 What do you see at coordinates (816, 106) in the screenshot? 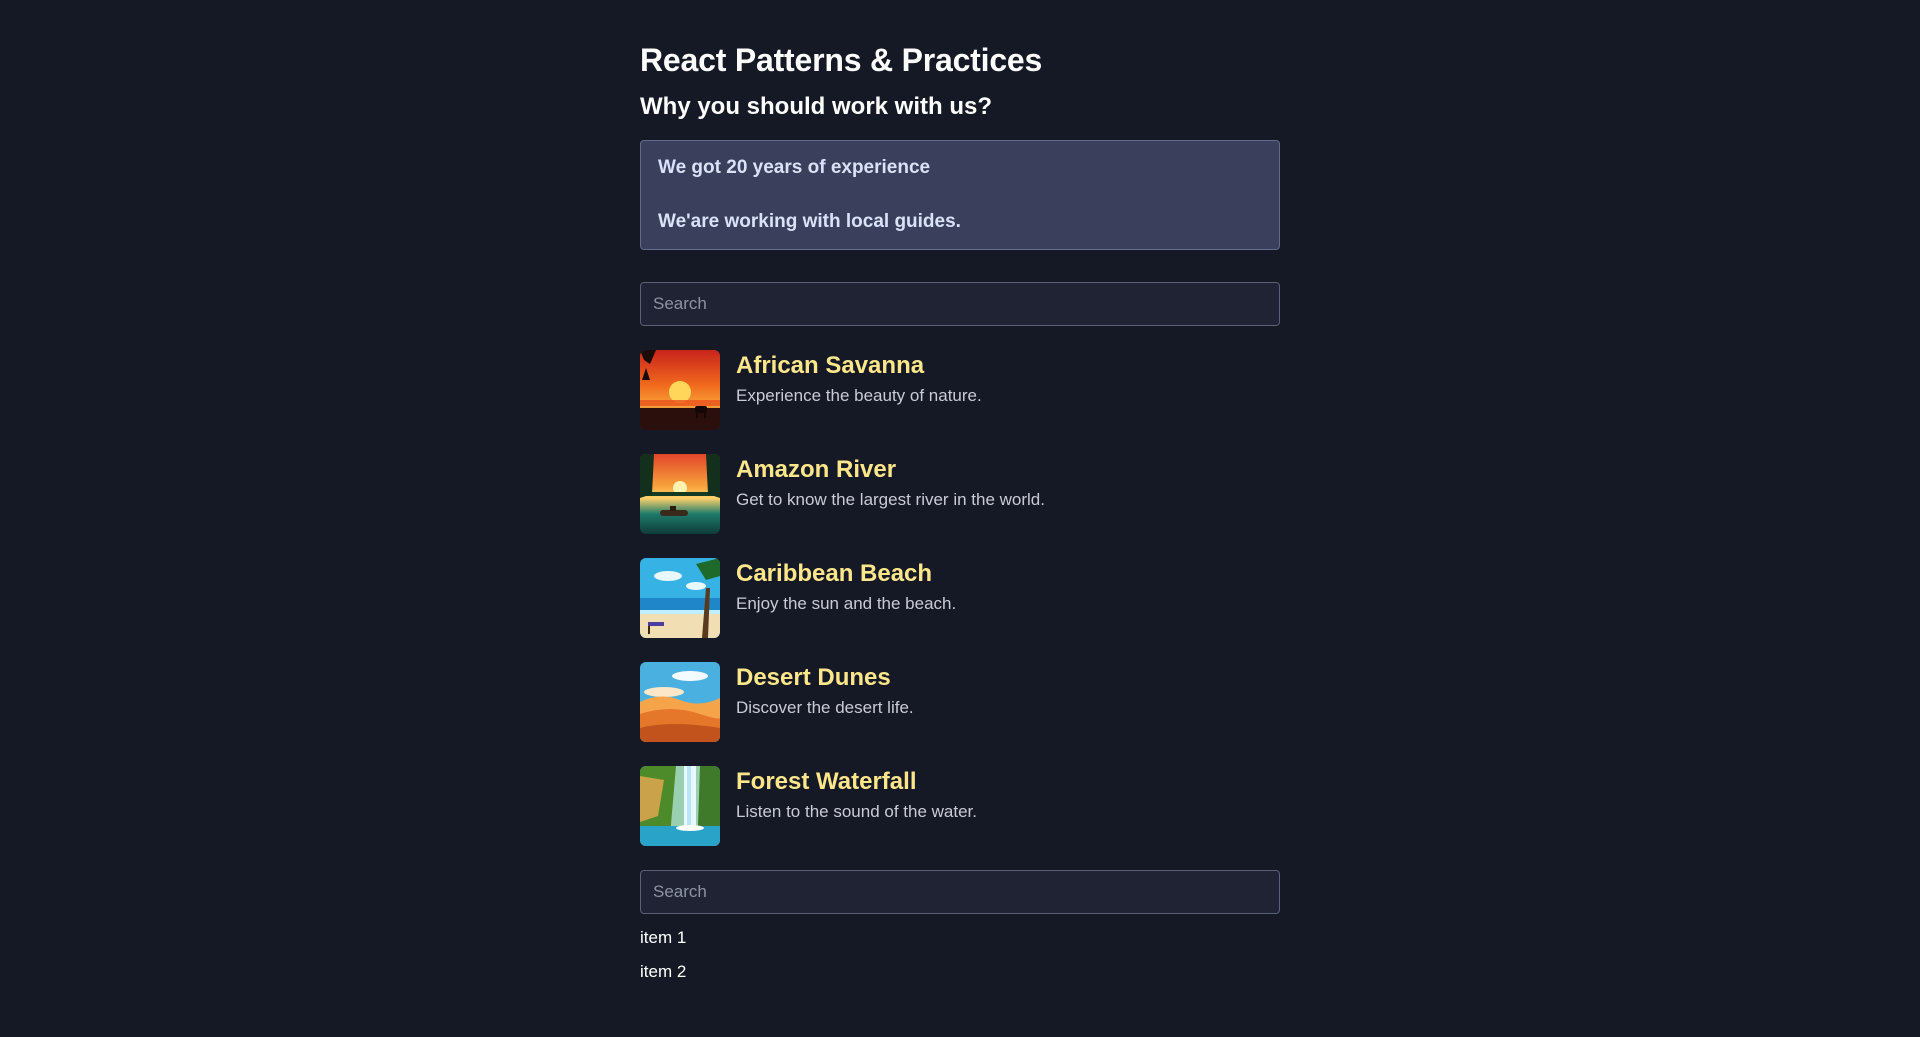
I see `page-subtitle: Why you should work with us?` at bounding box center [816, 106].